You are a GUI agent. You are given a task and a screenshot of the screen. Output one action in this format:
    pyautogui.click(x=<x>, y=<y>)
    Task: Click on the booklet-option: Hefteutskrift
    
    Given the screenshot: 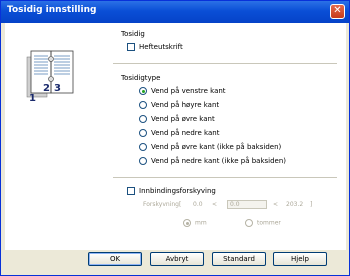 What is the action you would take?
    pyautogui.click(x=155, y=47)
    